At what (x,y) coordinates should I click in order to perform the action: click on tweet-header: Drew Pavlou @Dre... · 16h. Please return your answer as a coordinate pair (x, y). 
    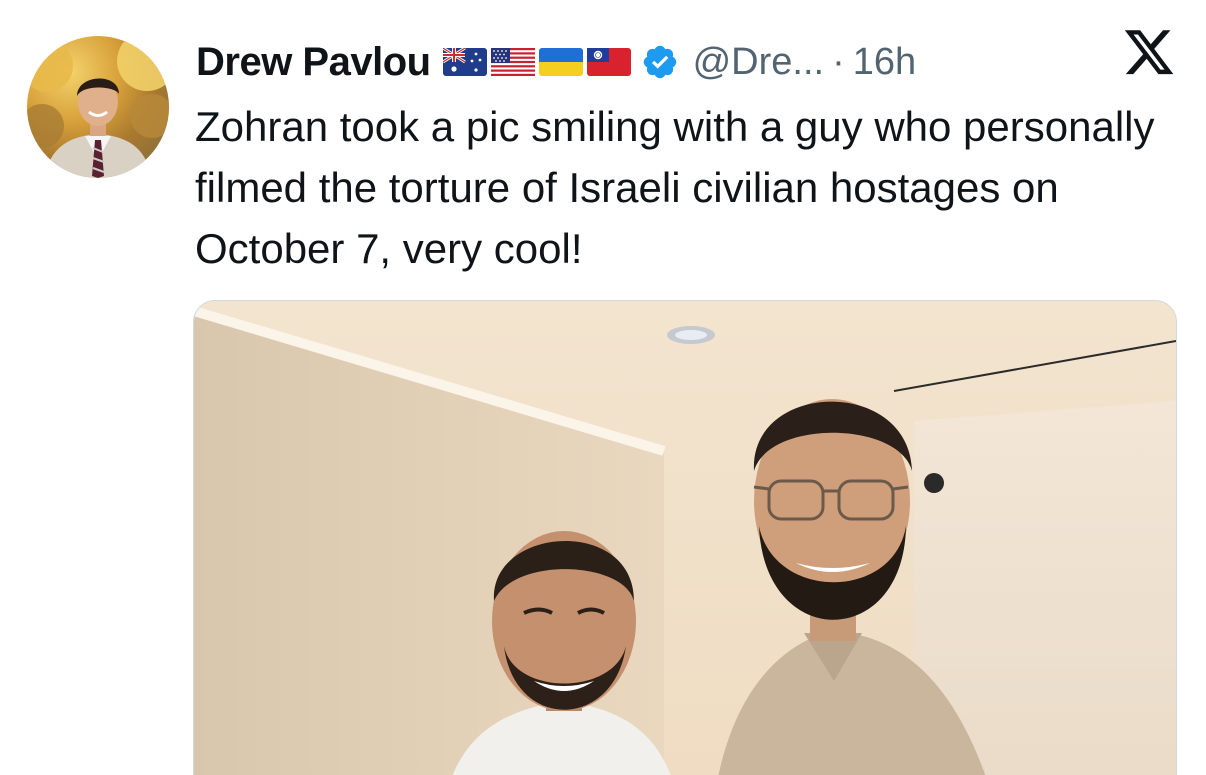
    Looking at the image, I should click on (556, 62).